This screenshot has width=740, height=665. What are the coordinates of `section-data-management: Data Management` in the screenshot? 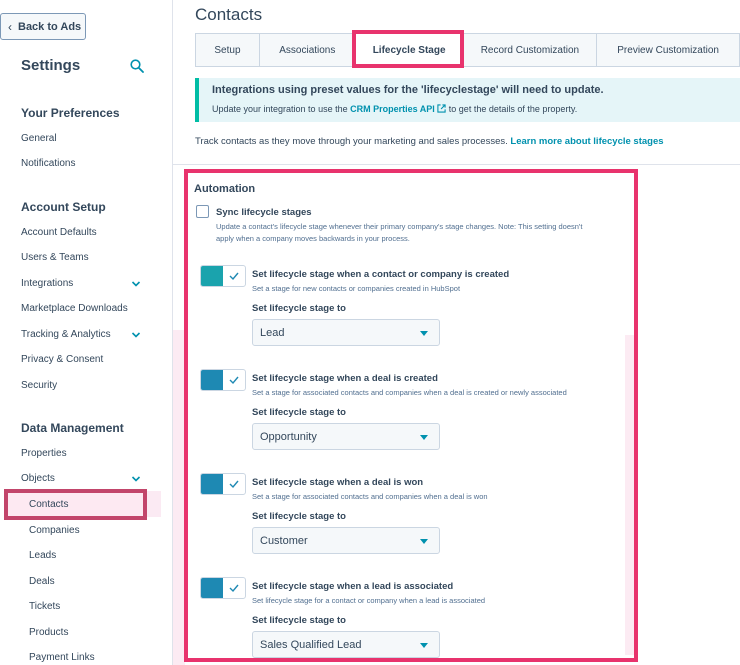 It's located at (72, 428).